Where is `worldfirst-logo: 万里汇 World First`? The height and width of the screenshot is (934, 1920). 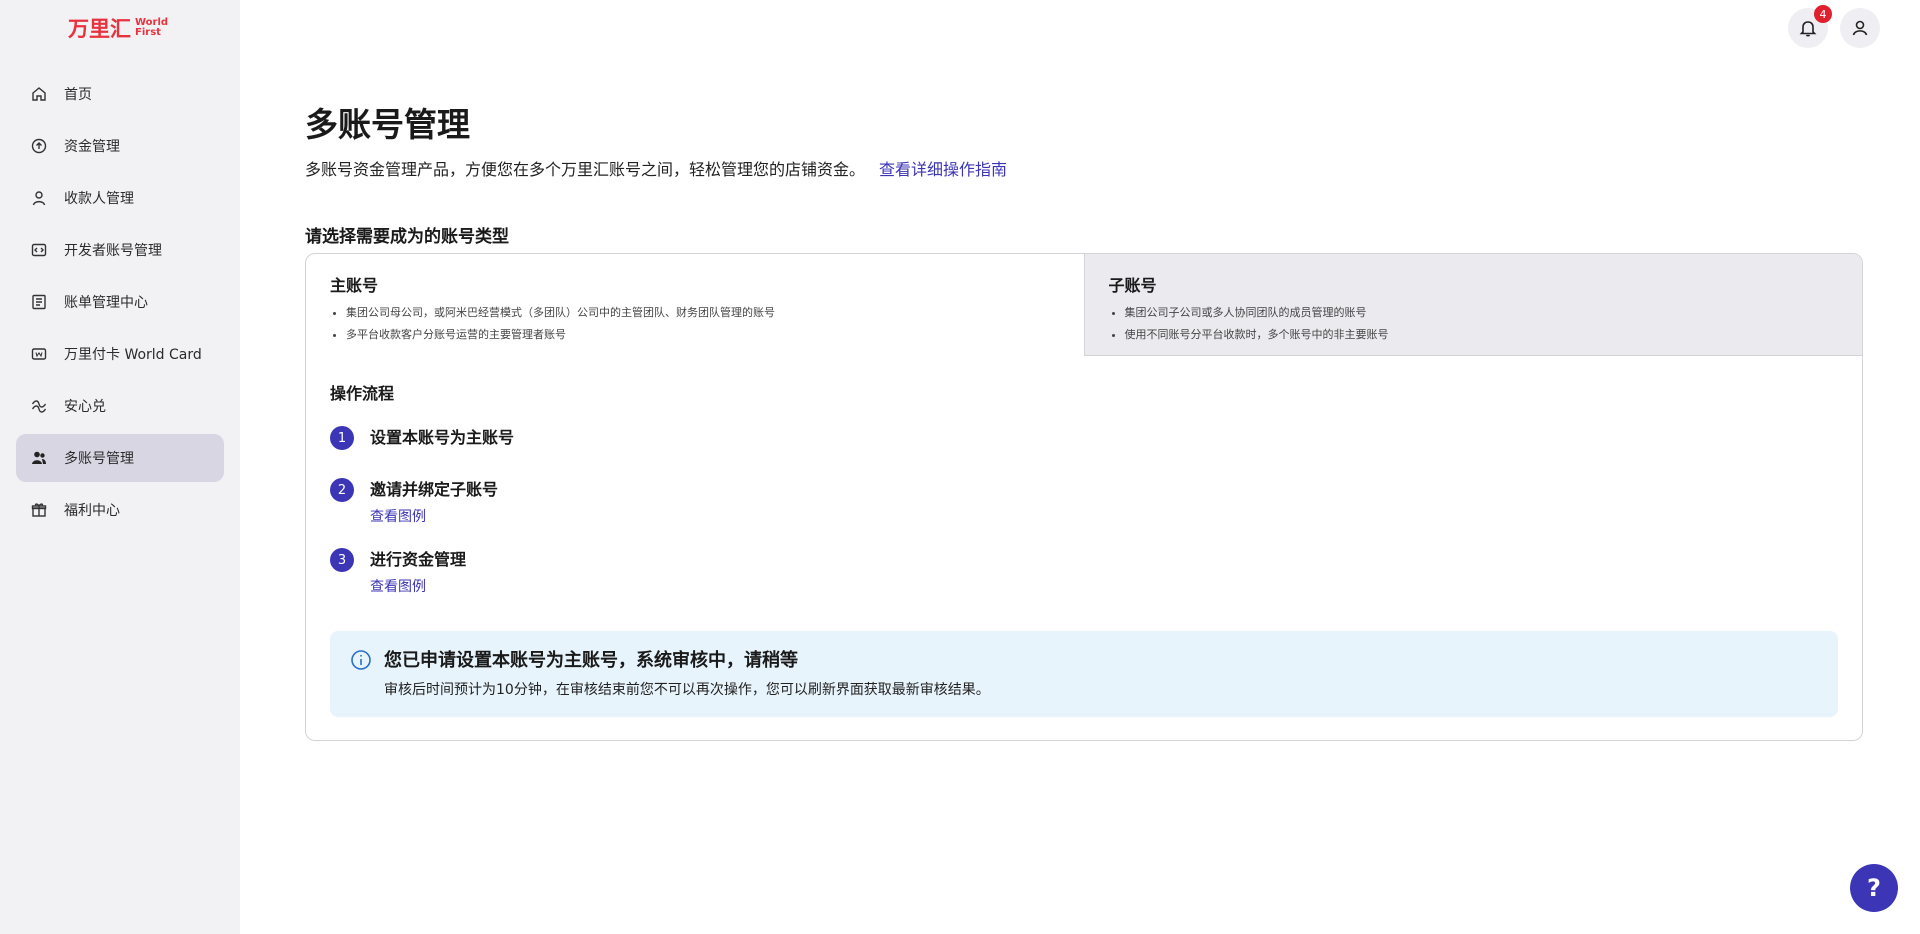 worldfirst-logo: 万里汇 World First is located at coordinates (118, 28).